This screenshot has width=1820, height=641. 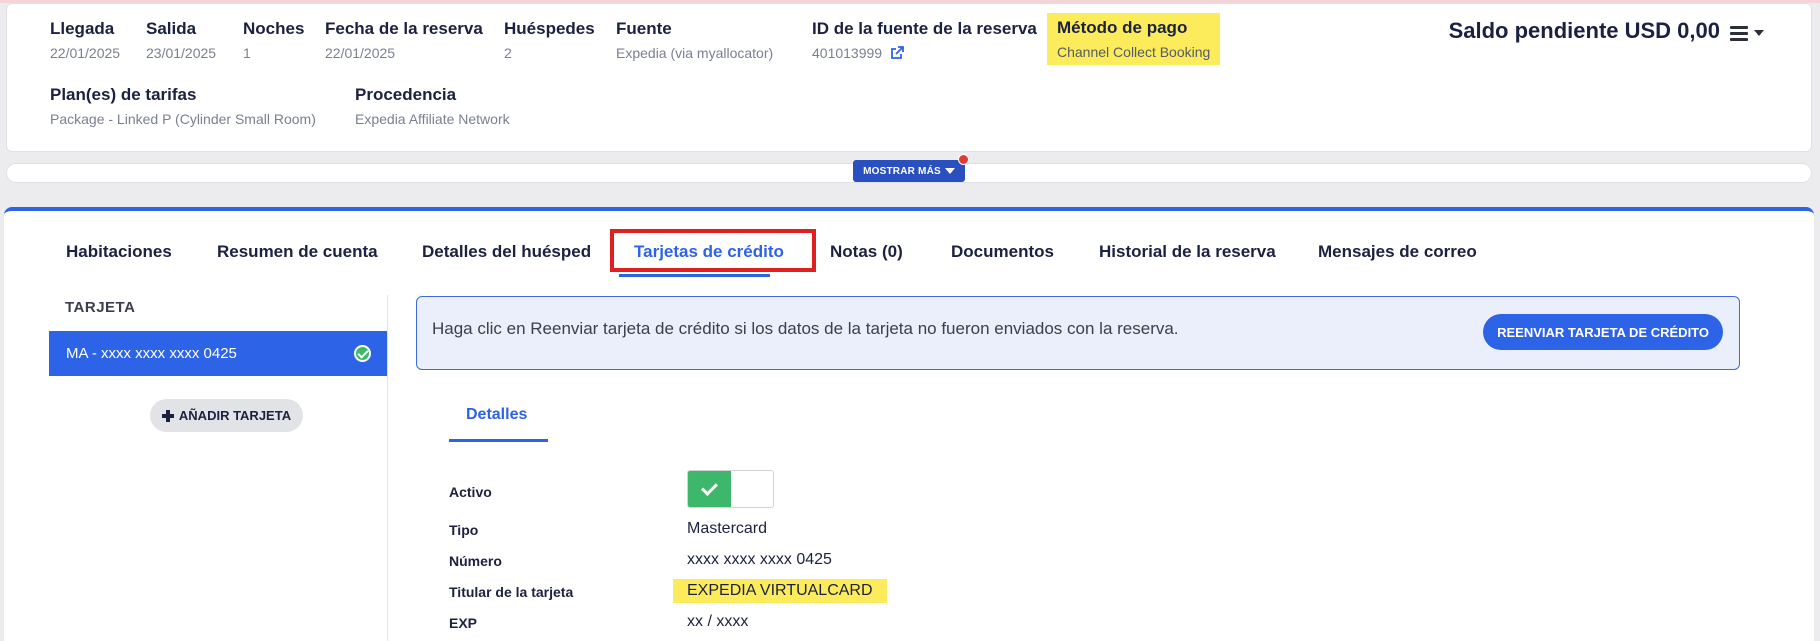 What do you see at coordinates (924, 28) in the screenshot?
I see `field-label: ID de la fuente de la reserva` at bounding box center [924, 28].